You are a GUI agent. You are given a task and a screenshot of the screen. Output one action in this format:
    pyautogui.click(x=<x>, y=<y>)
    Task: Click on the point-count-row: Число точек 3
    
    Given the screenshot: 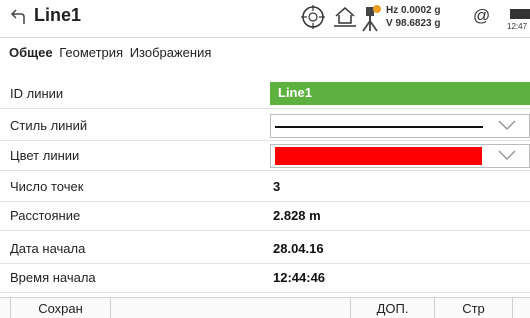 What is the action you would take?
    pyautogui.click(x=265, y=187)
    